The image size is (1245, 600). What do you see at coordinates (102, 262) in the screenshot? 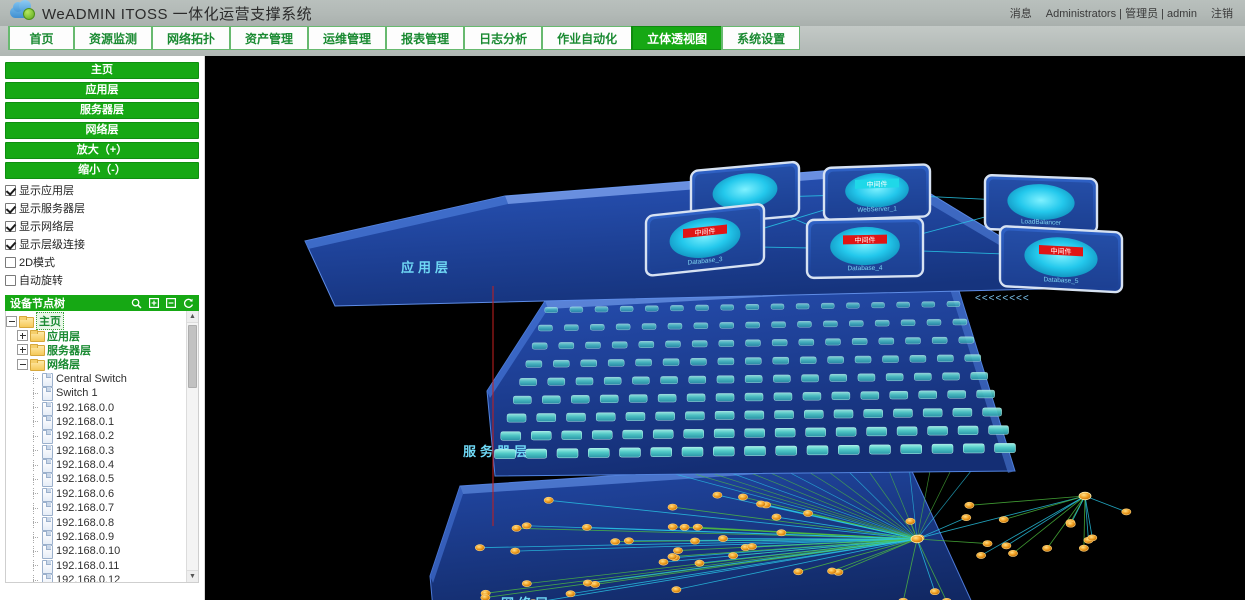
I see `checkbox-row-5: 2D模式` at bounding box center [102, 262].